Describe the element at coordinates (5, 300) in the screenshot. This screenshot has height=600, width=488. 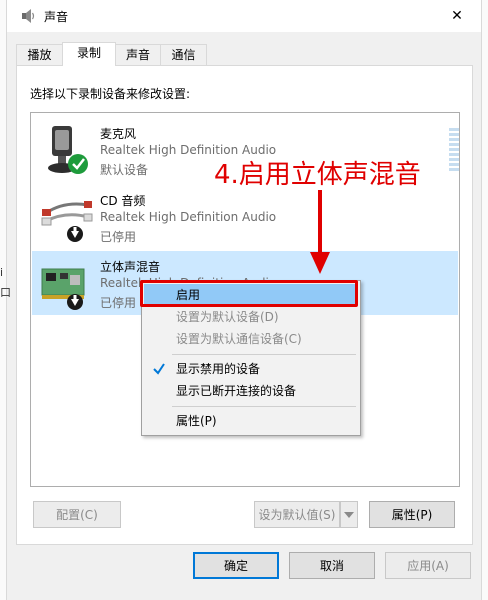
I see `background-window-edge-left: i 口` at that location.